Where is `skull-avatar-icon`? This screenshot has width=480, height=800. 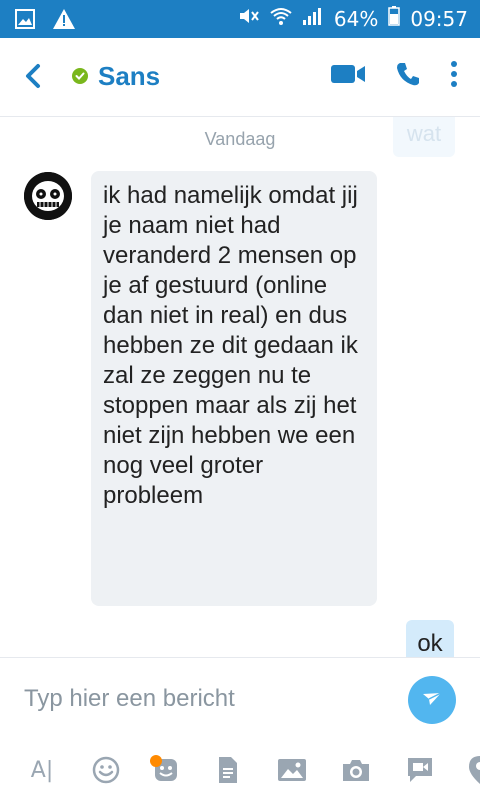
skull-avatar-icon is located at coordinates (48, 196).